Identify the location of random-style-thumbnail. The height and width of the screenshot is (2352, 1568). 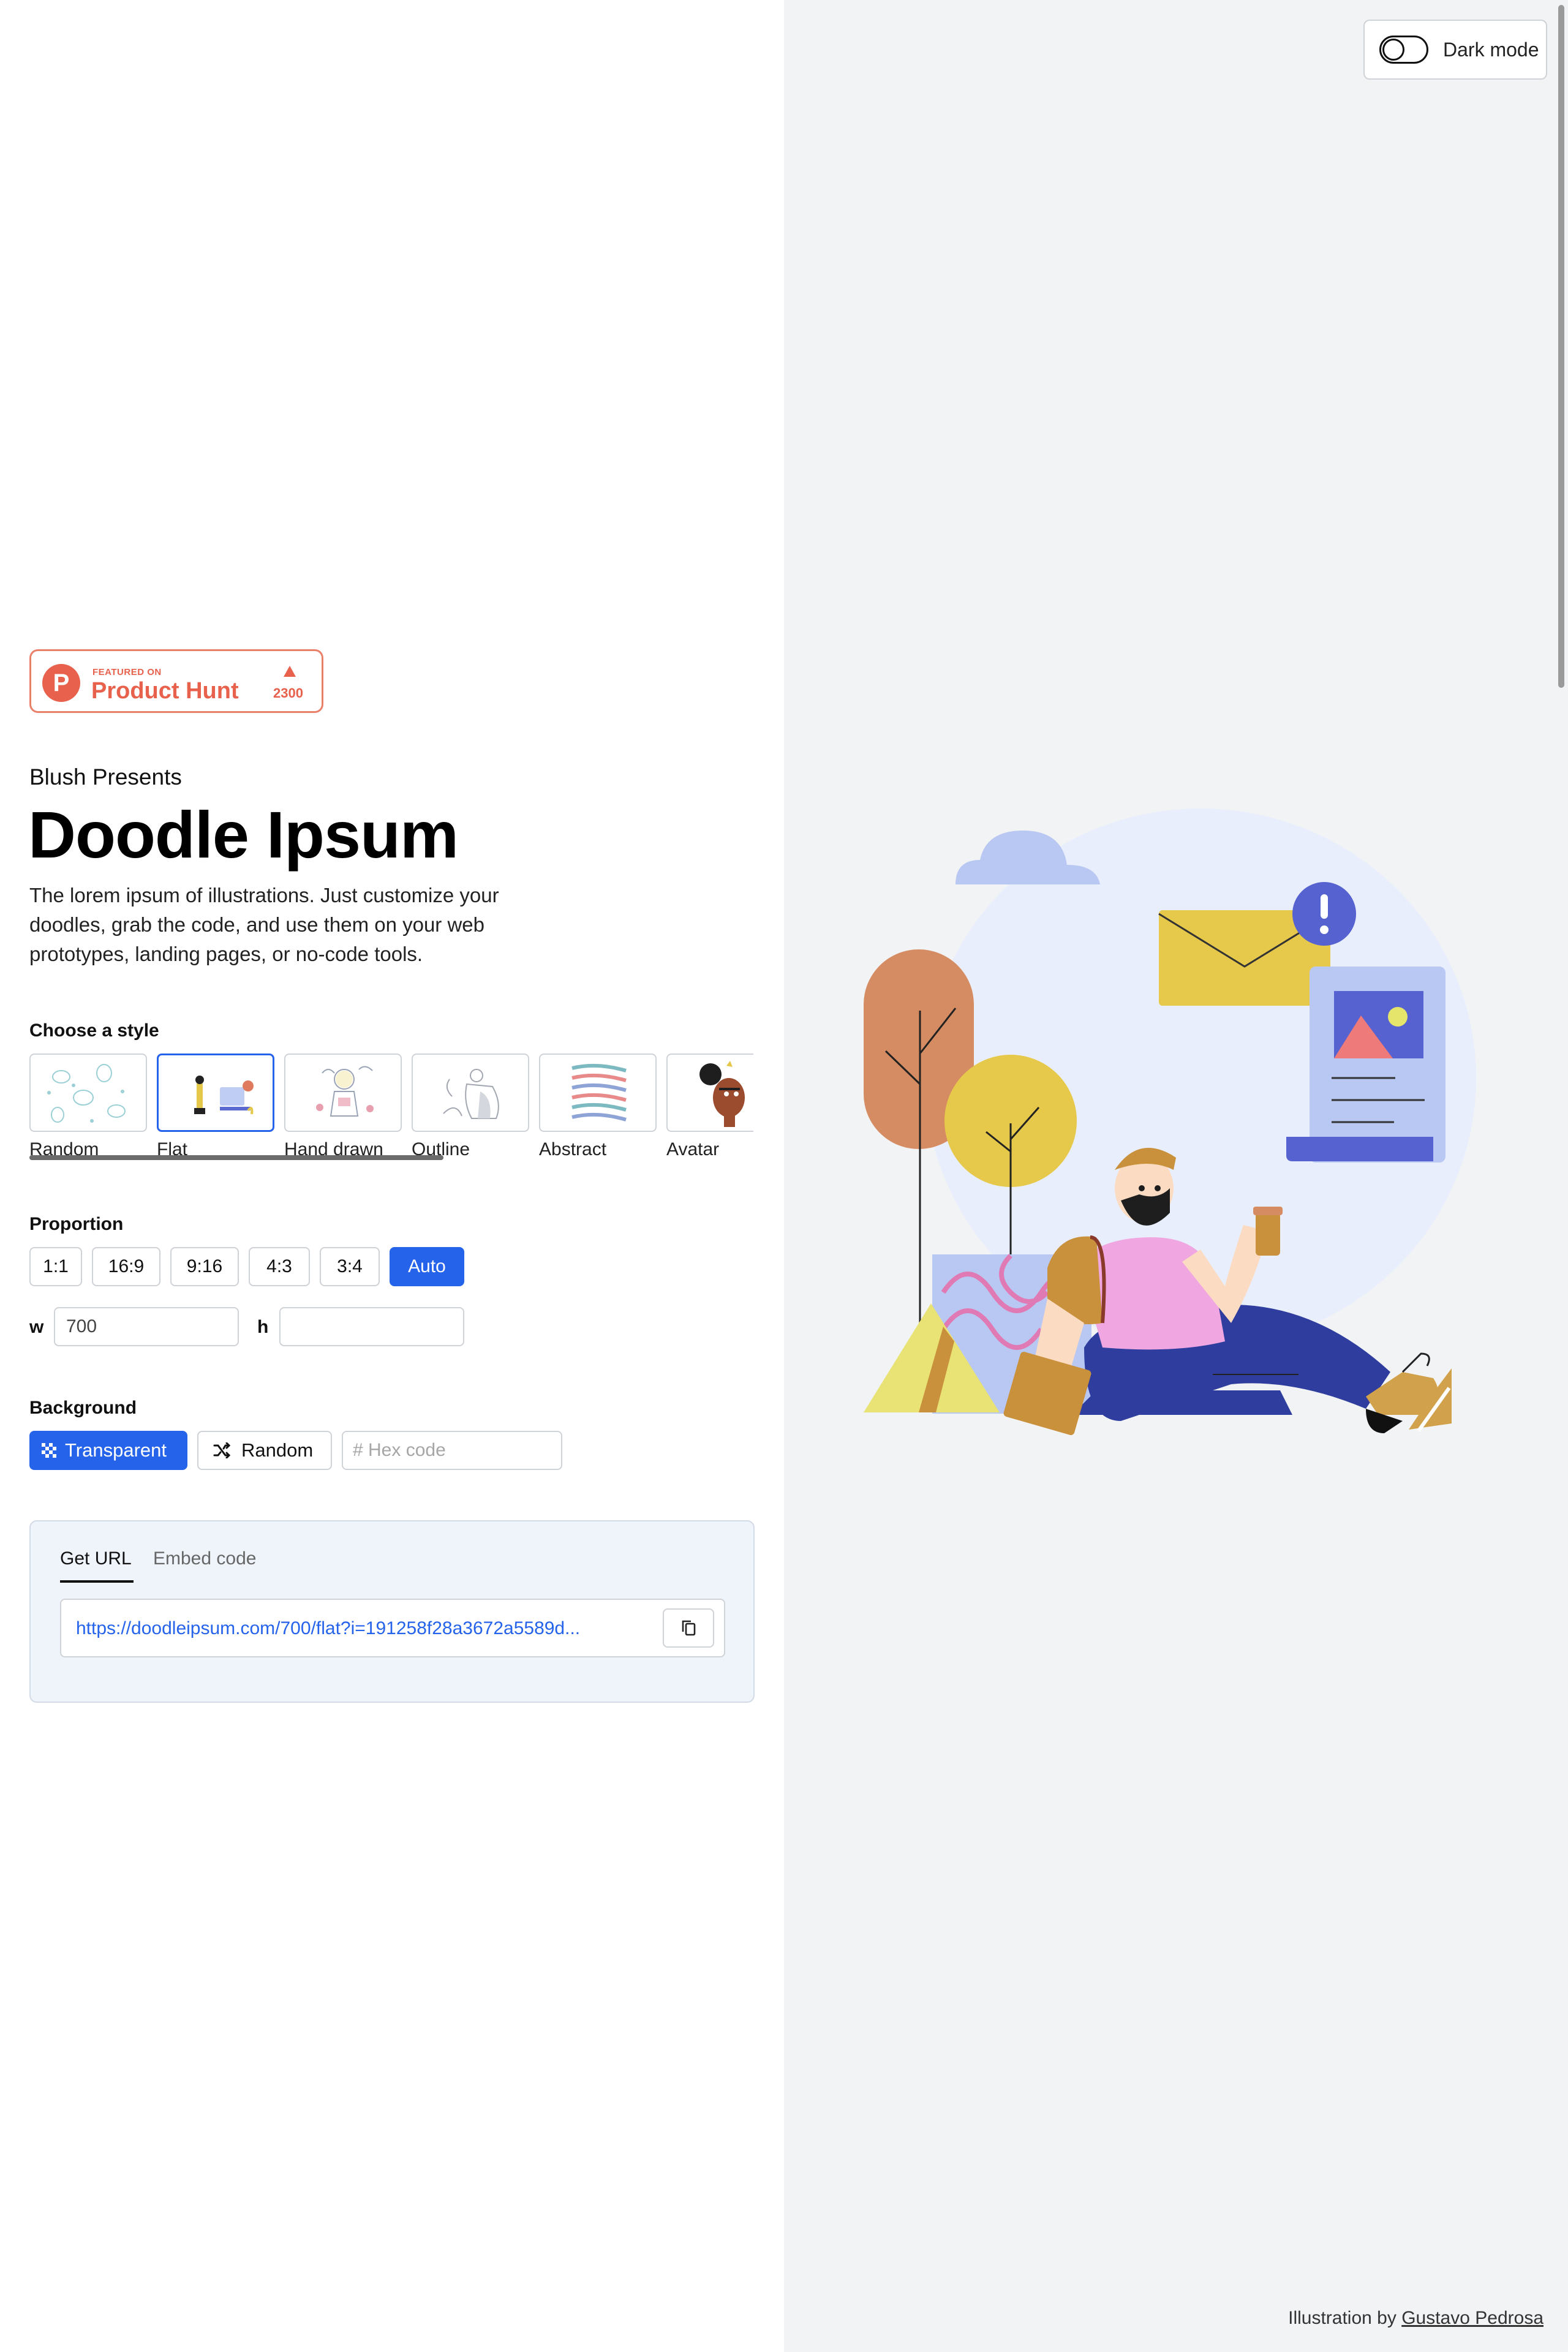
(87, 1093).